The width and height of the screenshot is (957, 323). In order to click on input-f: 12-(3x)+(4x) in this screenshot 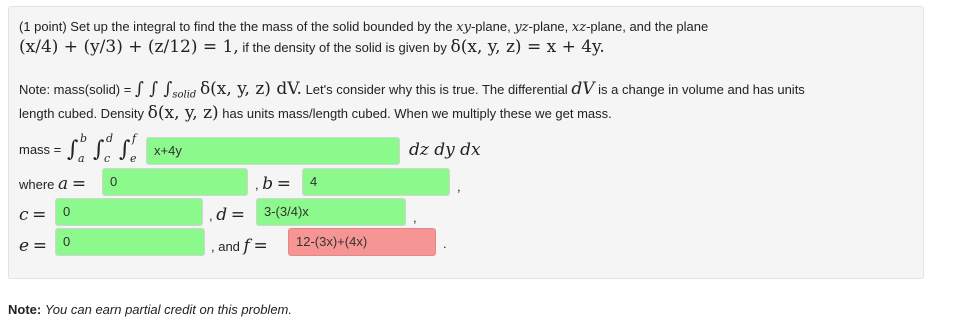, I will do `click(362, 242)`.